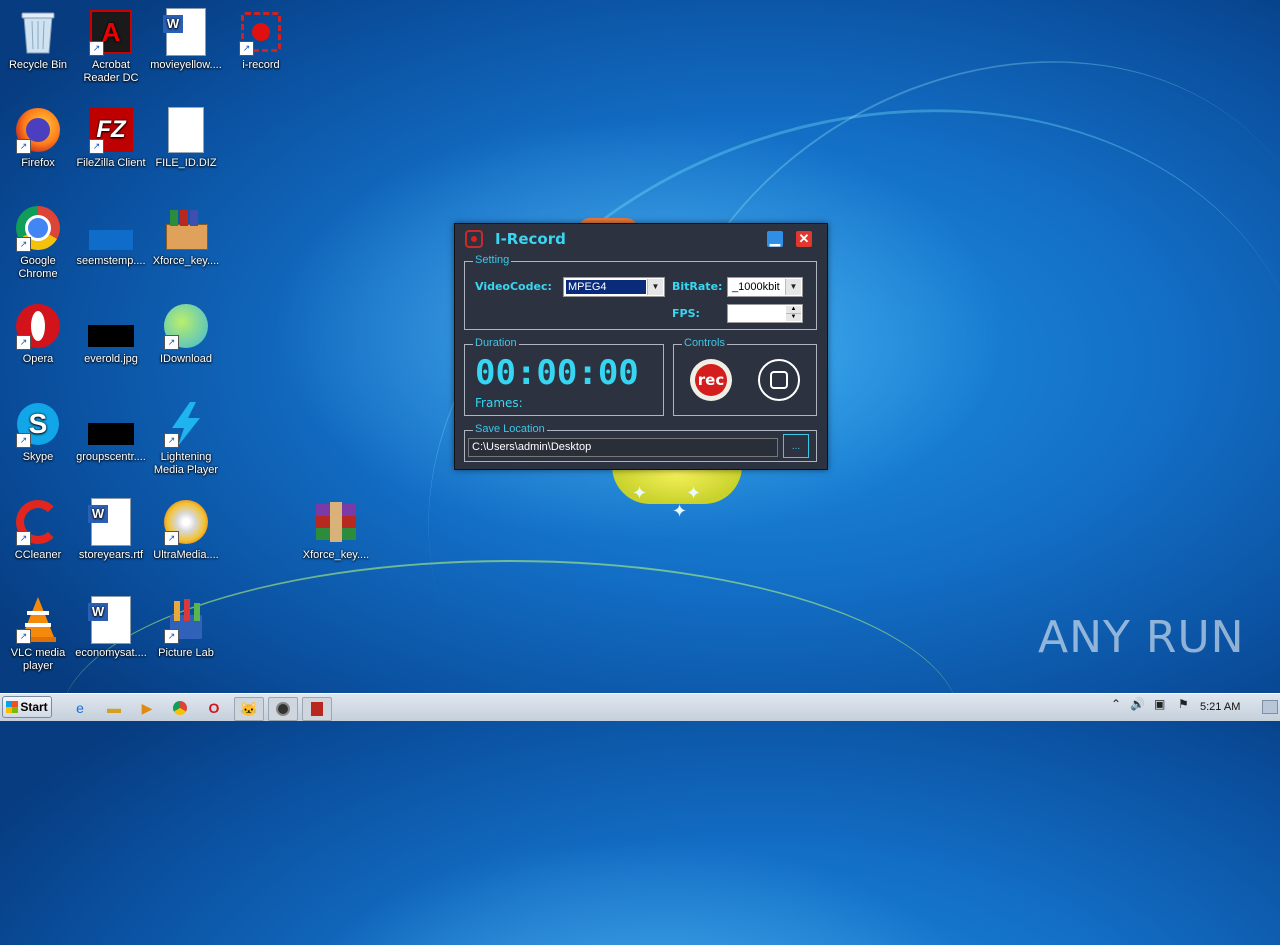 Image resolution: width=1280 pixels, height=945 pixels. Describe the element at coordinates (147, 708) in the screenshot. I see `media-player-icon: ▶` at that location.